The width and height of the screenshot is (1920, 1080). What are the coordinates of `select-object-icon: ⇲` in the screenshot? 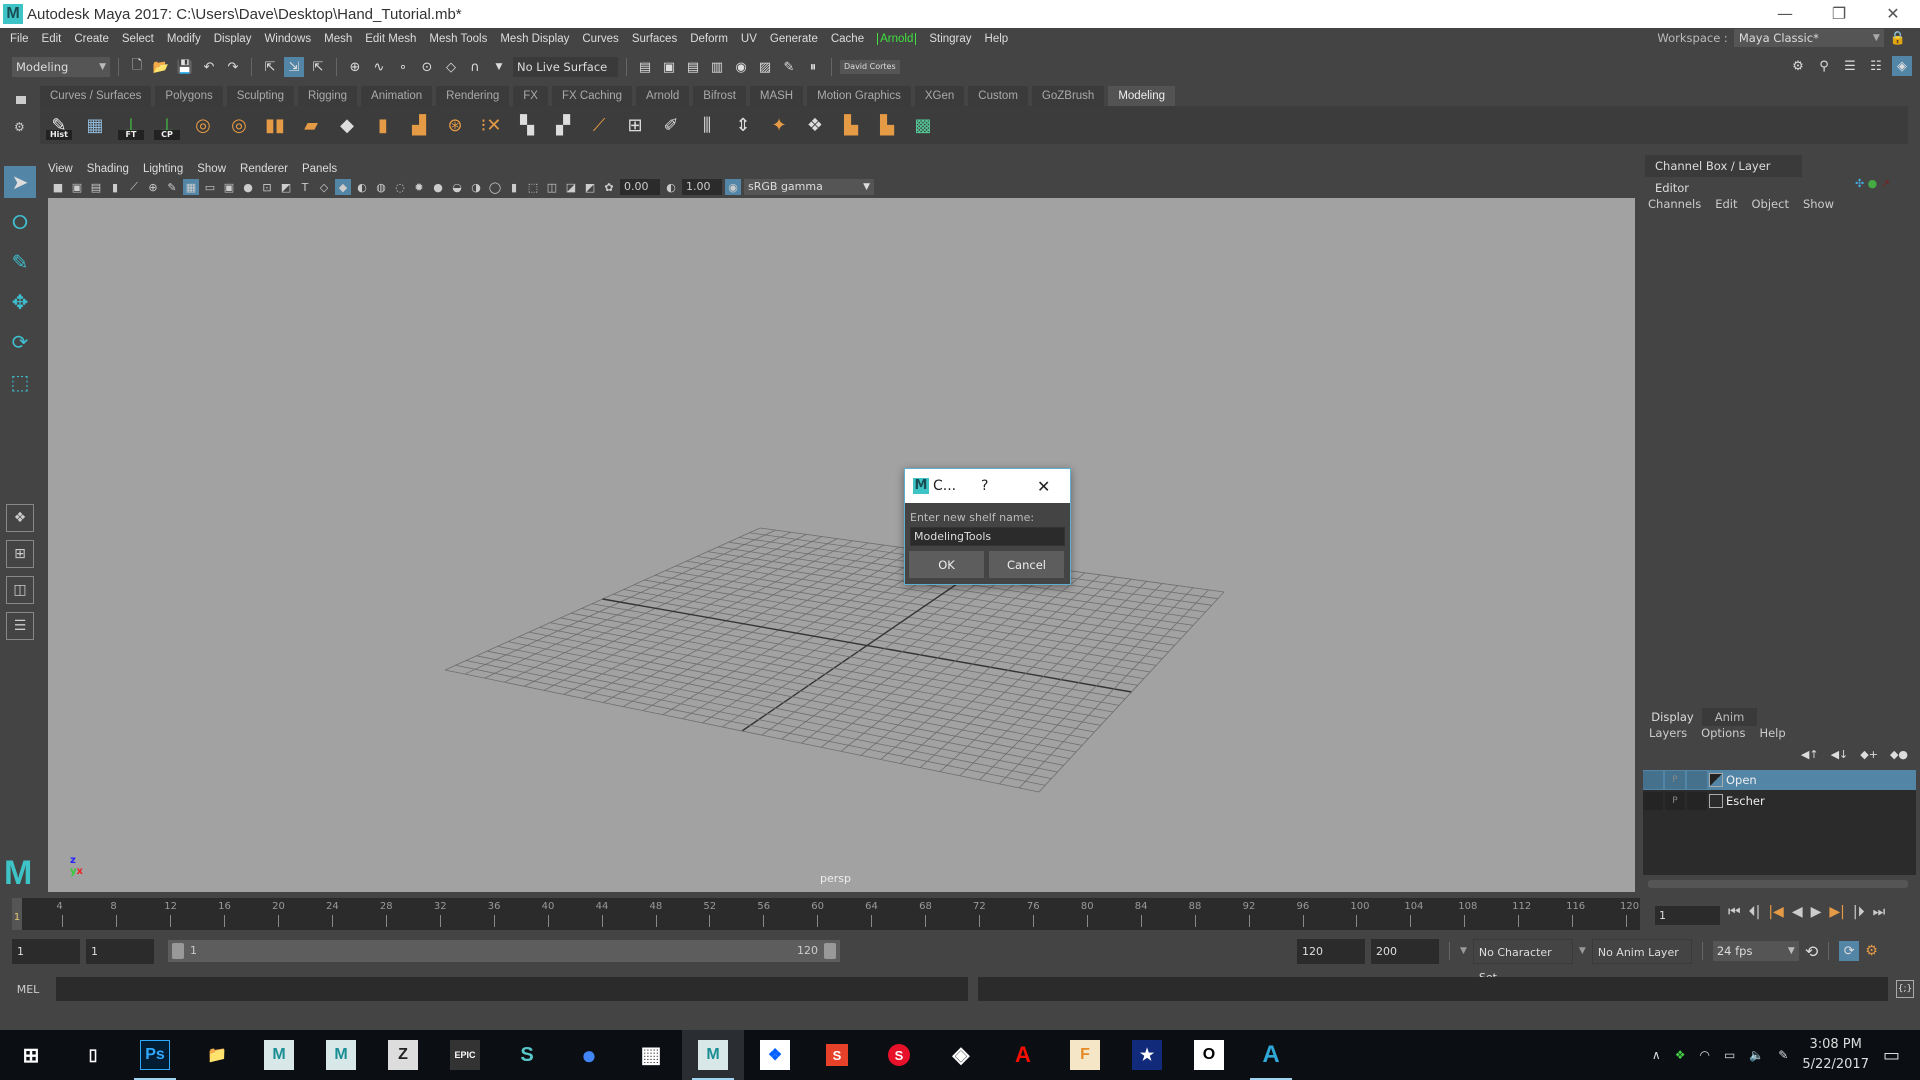 It's located at (294, 67).